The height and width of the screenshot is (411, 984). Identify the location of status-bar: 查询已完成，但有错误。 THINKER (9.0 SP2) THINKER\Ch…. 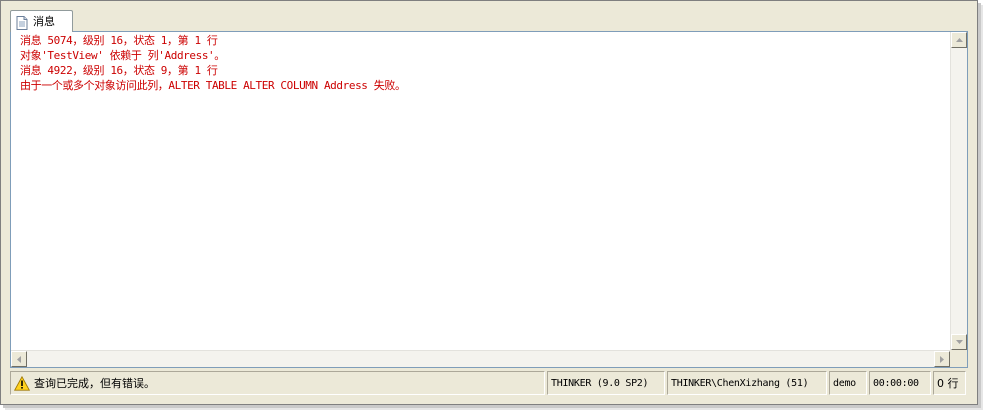
(489, 384).